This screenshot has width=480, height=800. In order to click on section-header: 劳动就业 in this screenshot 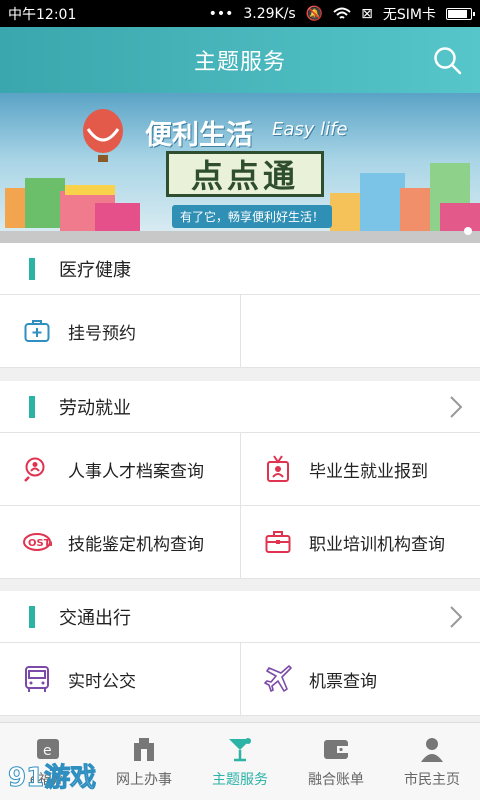, I will do `click(240, 407)`.